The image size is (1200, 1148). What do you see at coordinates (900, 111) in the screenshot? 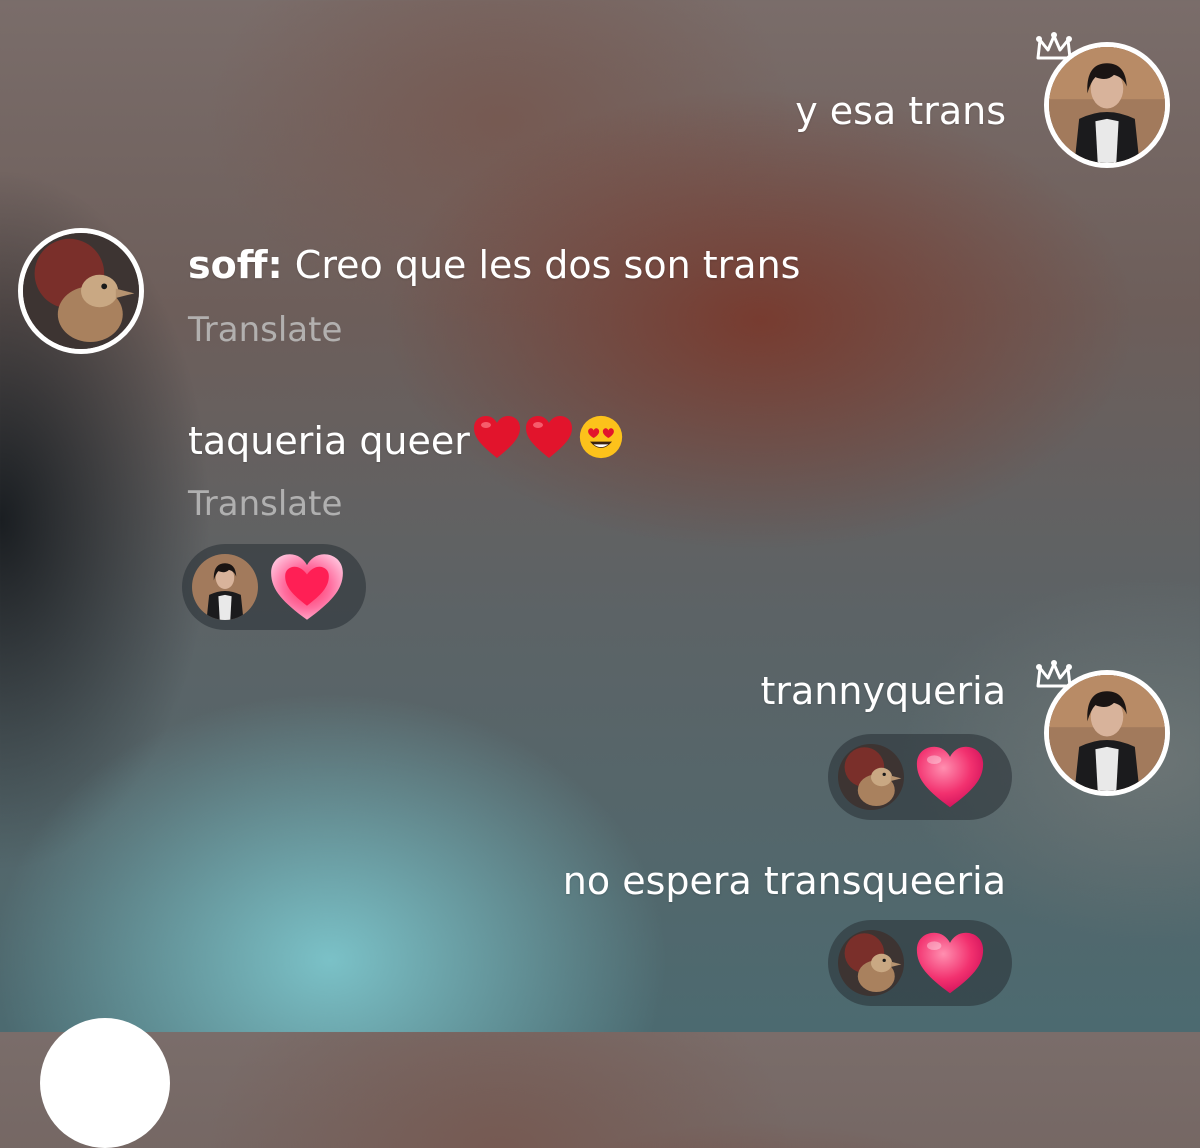
I see `message-y-esa-trans: y esa trans` at bounding box center [900, 111].